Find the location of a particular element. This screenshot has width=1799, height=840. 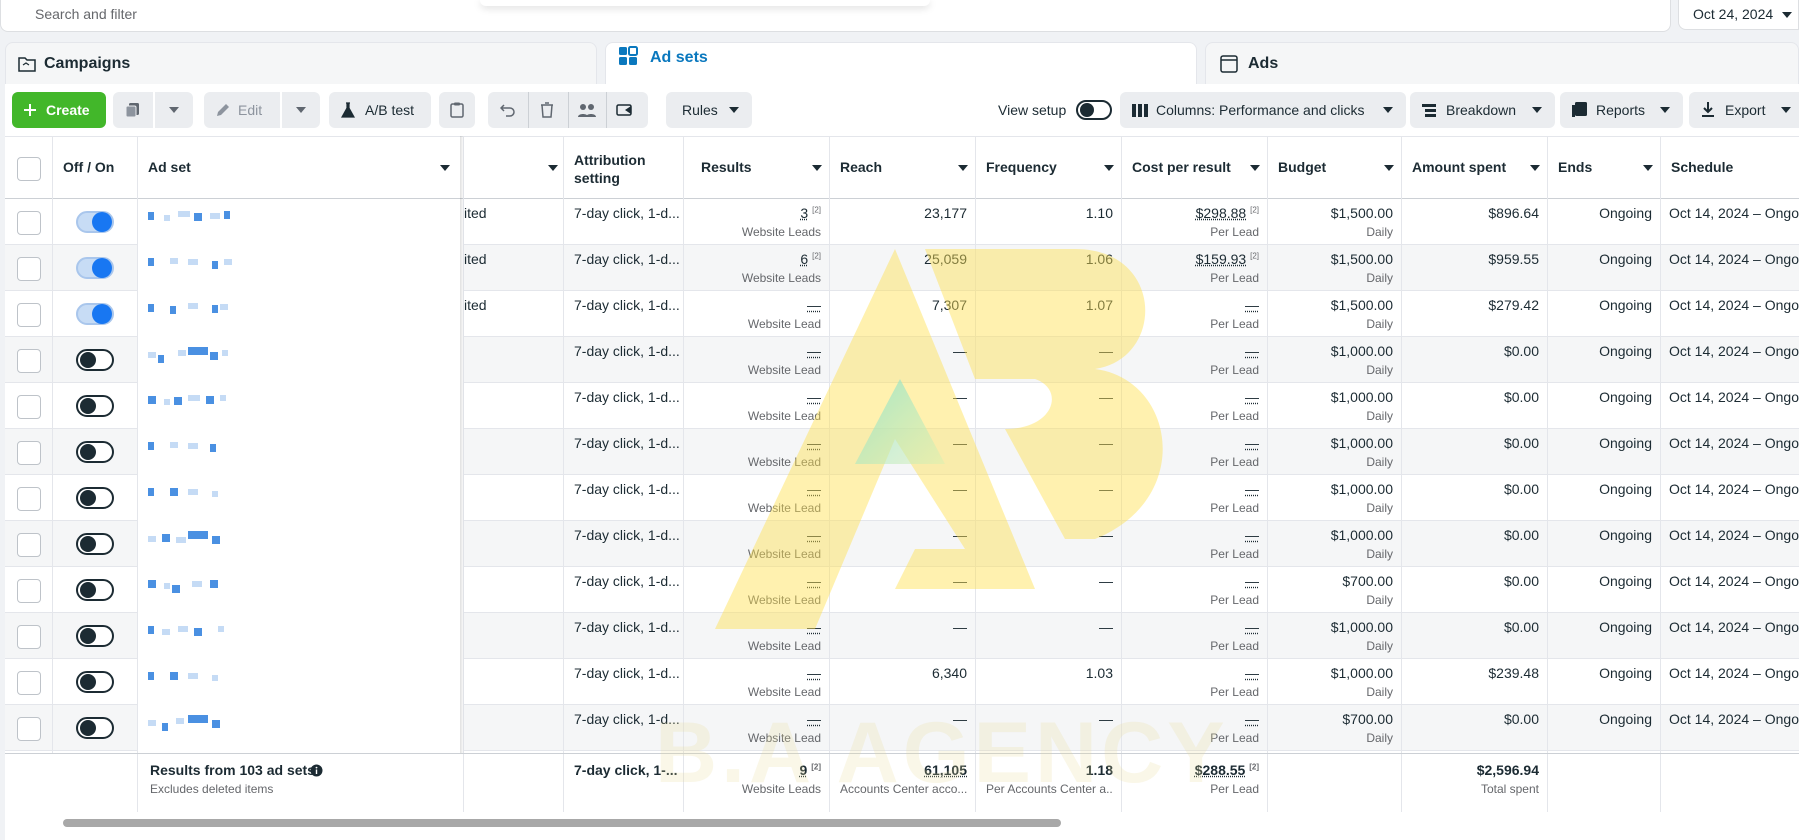

schedule-cell: Oct 14, 2024 – Ongoing is located at coordinates (1730, 728).